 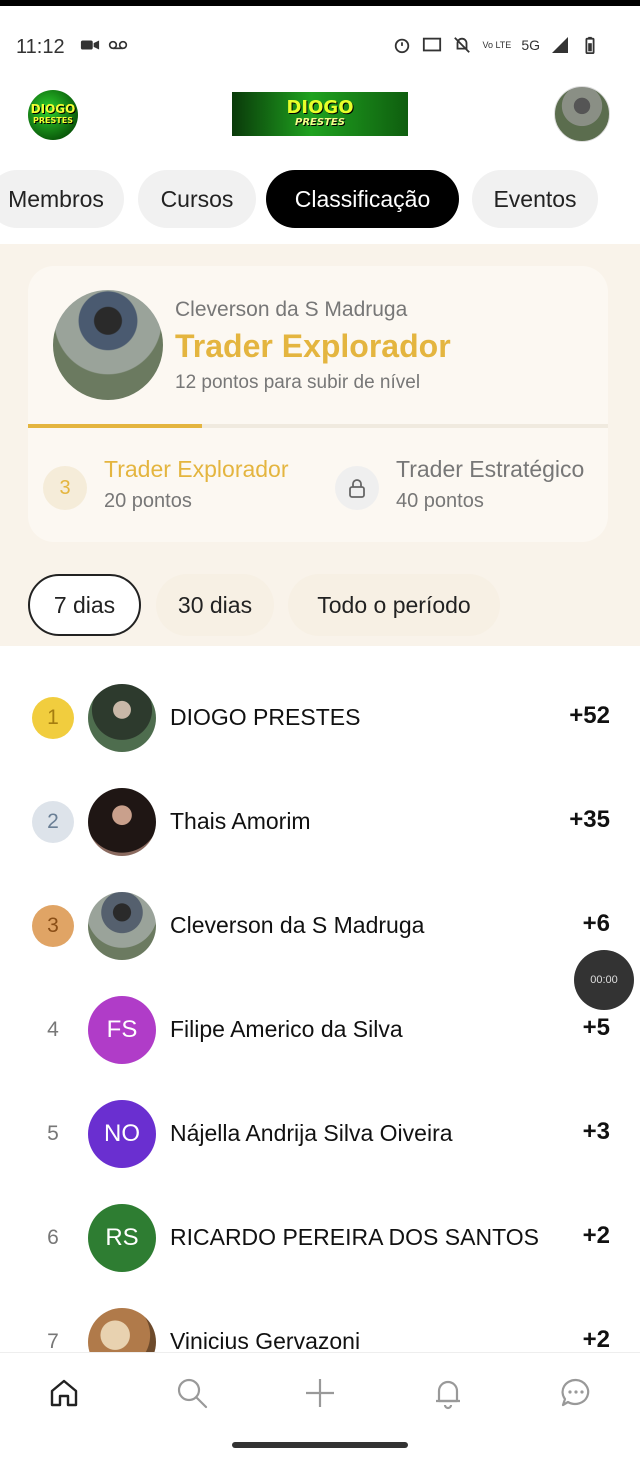 What do you see at coordinates (122, 1238) in the screenshot?
I see `avatar: RS` at bounding box center [122, 1238].